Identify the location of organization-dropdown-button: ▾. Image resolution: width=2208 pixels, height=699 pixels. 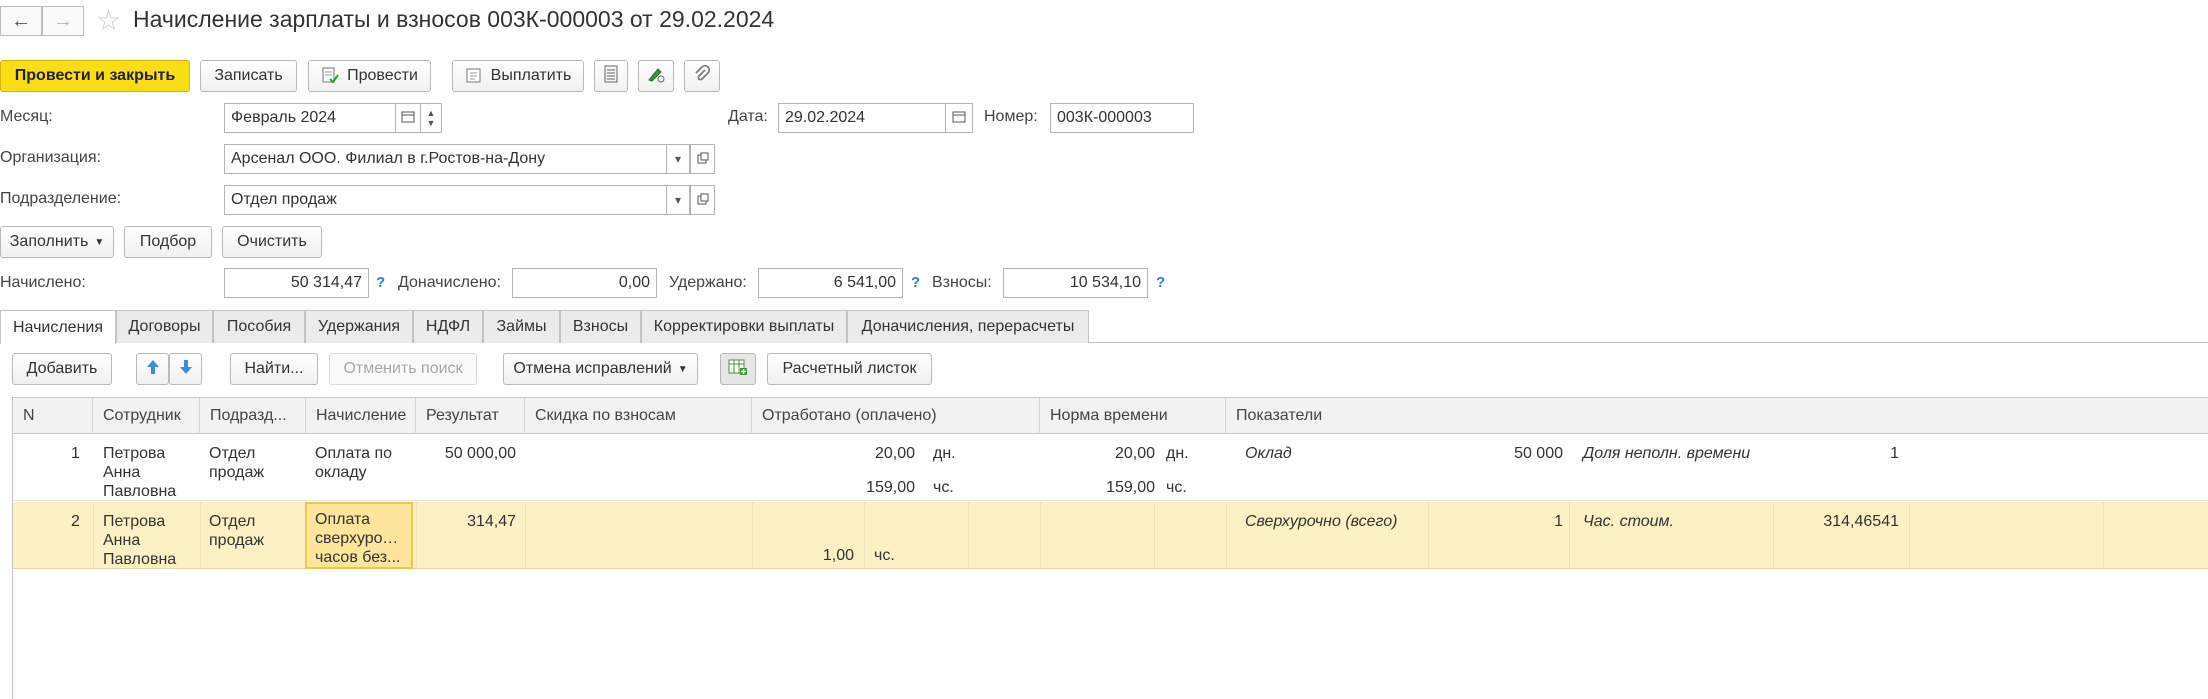
(678, 159).